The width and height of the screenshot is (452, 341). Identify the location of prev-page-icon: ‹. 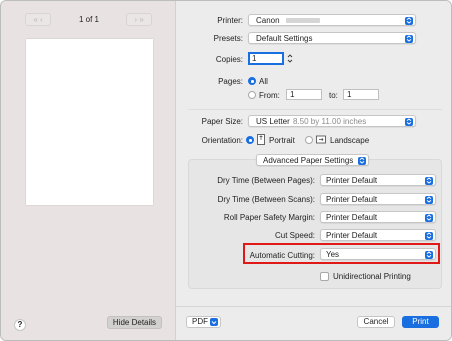
(41, 19).